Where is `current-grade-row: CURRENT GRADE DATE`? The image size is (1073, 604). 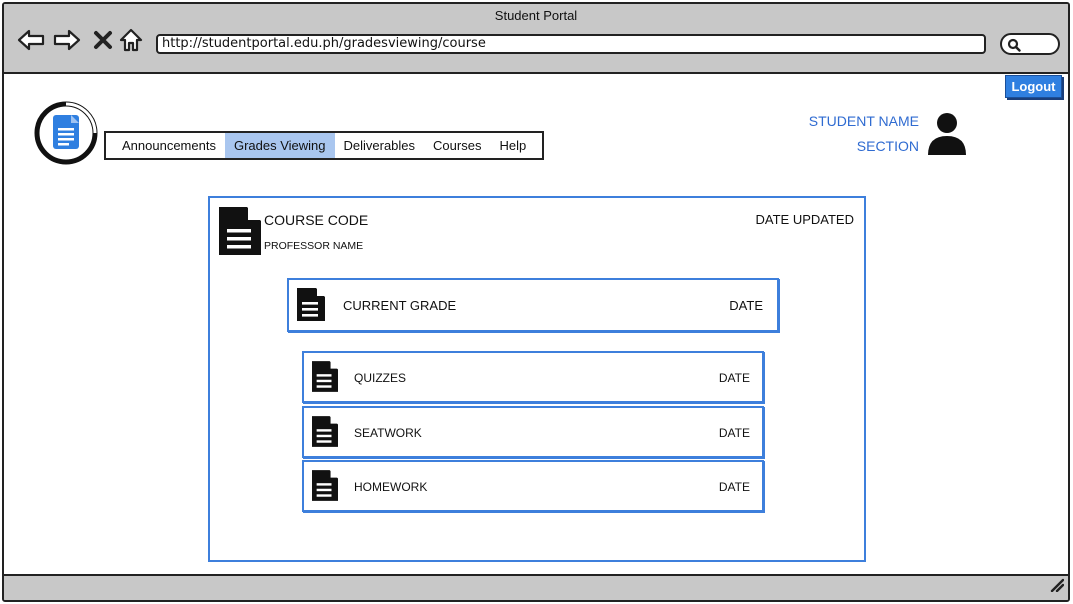 current-grade-row: CURRENT GRADE DATE is located at coordinates (533, 305).